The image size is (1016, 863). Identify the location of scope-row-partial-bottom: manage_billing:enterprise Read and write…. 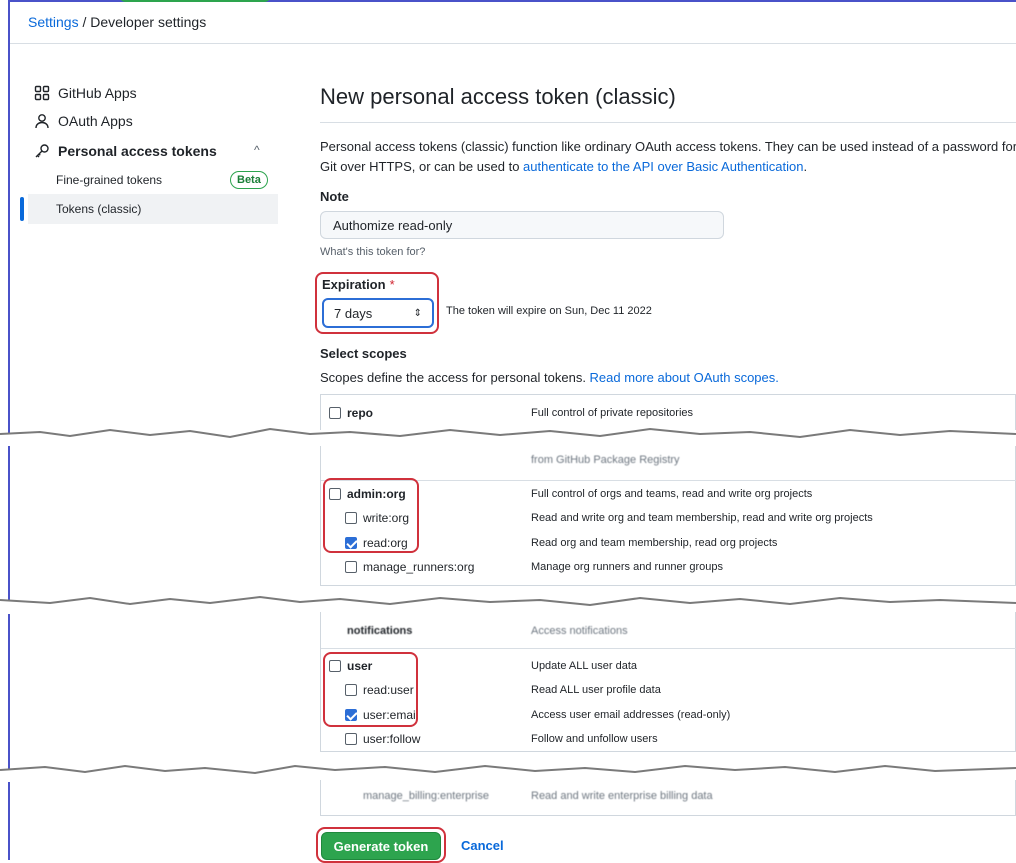
(668, 796).